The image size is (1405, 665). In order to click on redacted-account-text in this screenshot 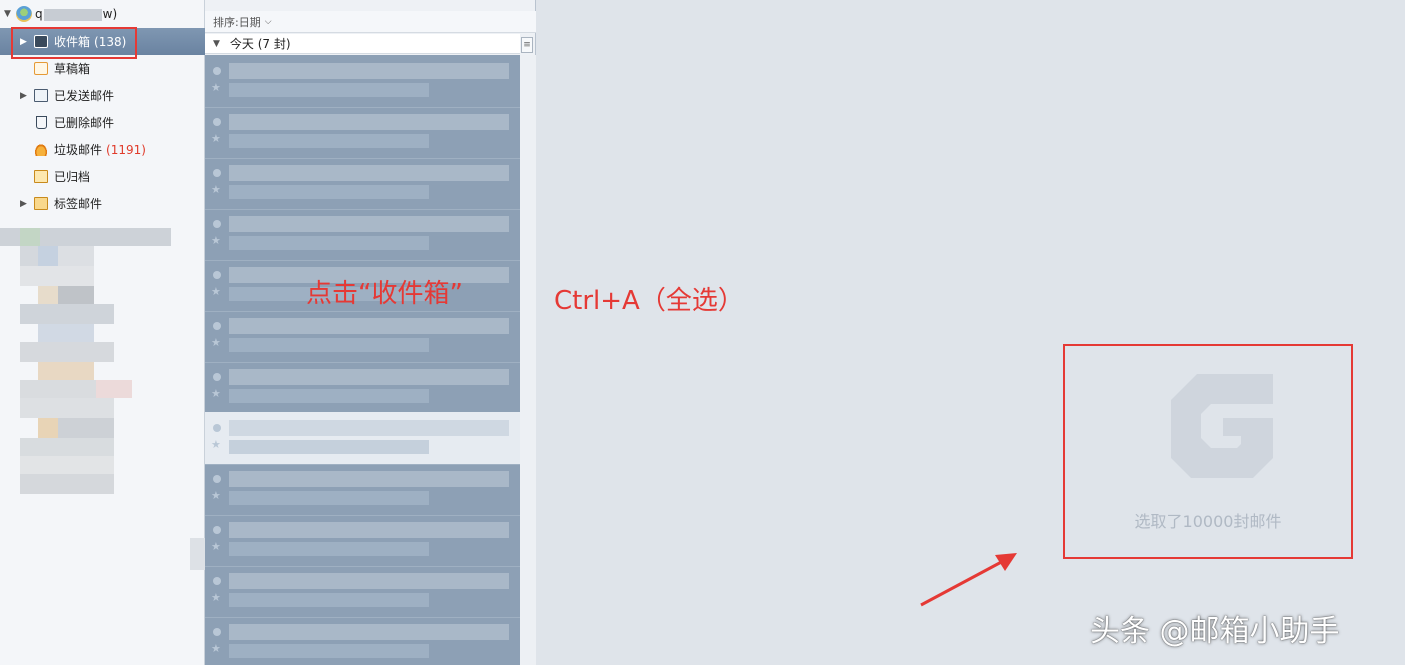, I will do `click(72, 14)`.